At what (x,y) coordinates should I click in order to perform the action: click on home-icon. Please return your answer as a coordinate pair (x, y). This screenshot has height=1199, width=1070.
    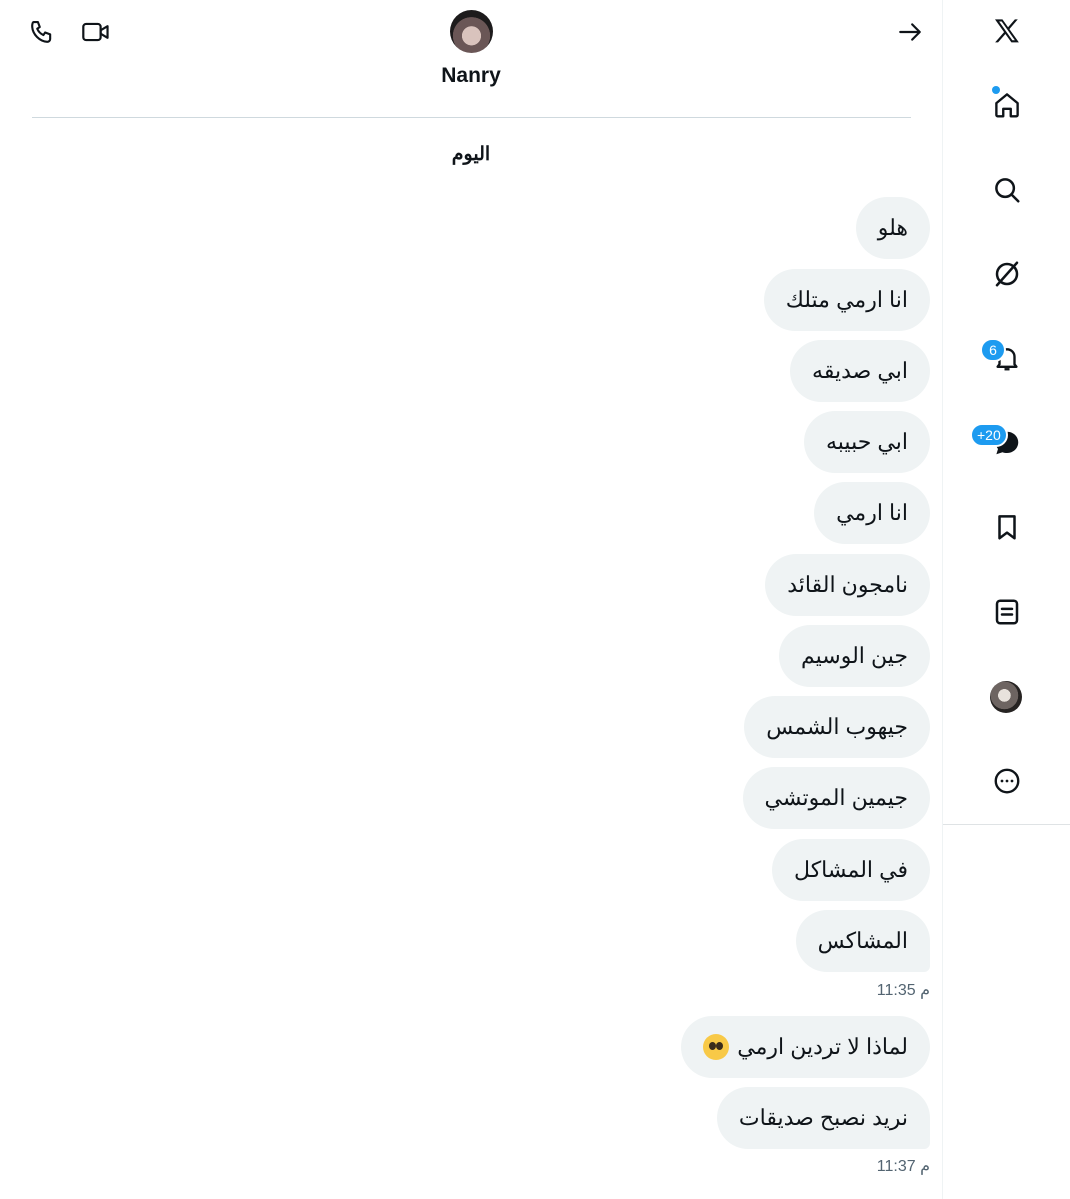
    Looking at the image, I should click on (1007, 105).